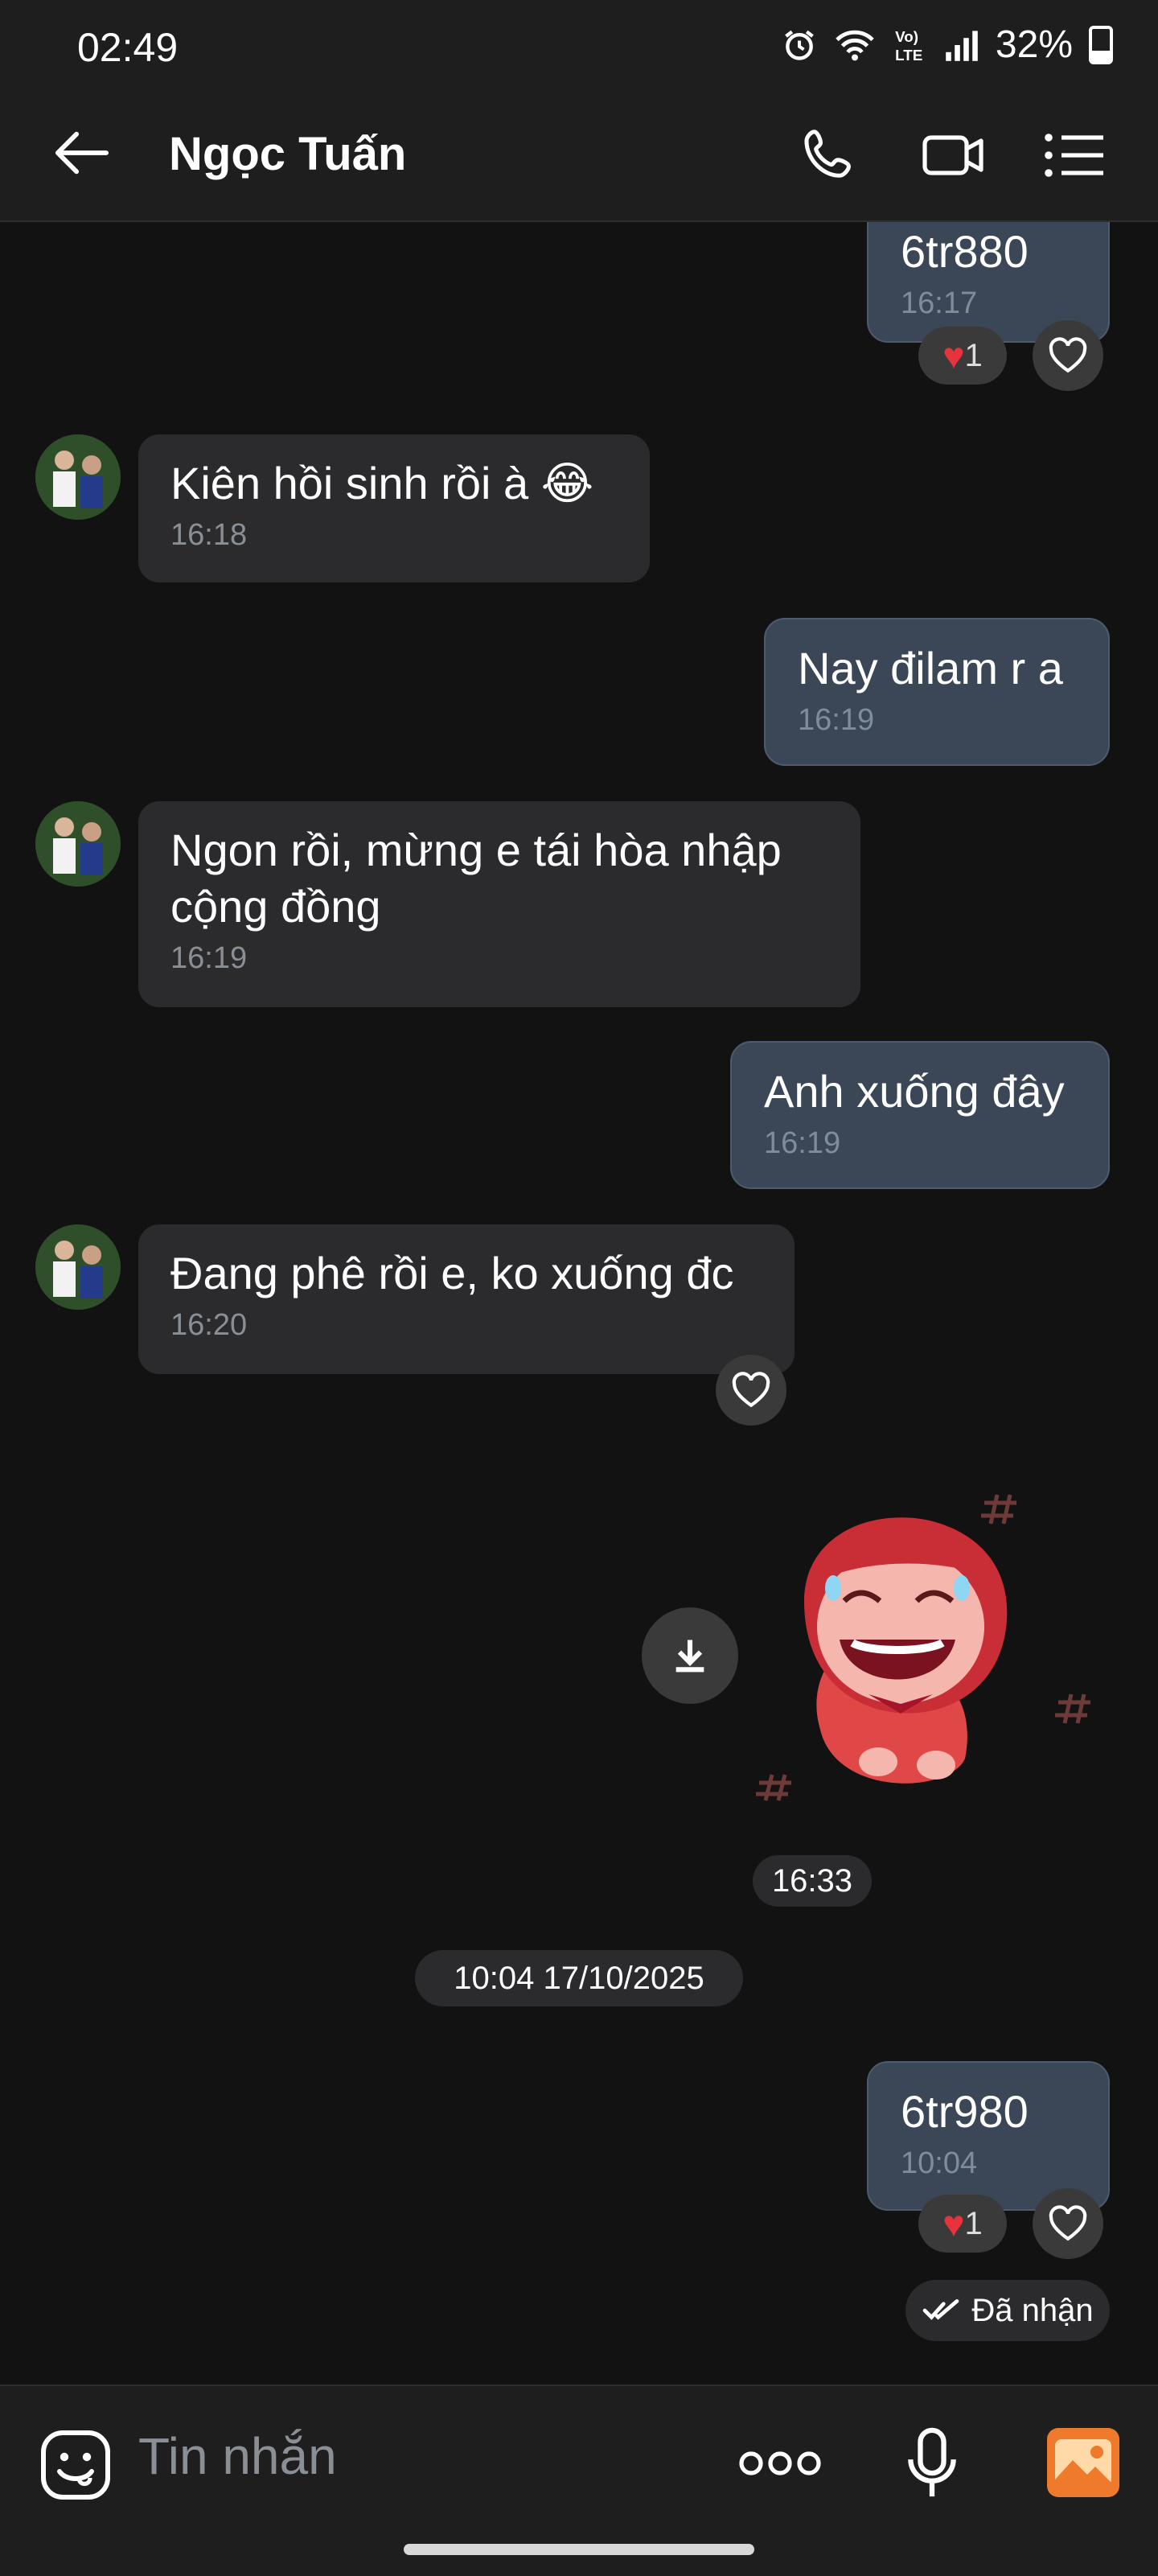  I want to click on message-text: Kiên hồi sinh rồi à 😂, so click(382, 483).